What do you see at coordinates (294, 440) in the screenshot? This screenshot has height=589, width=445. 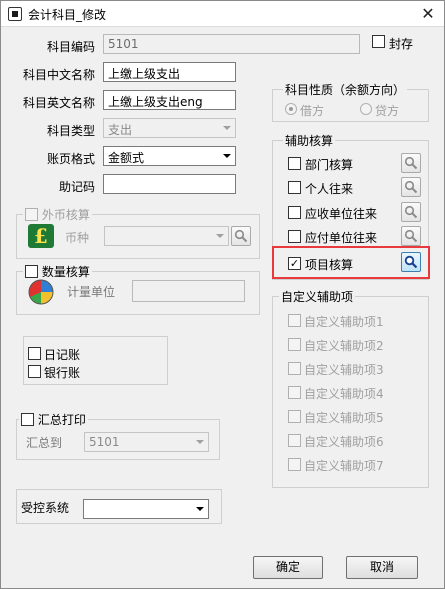 I see `custom-item-6-checkbox` at bounding box center [294, 440].